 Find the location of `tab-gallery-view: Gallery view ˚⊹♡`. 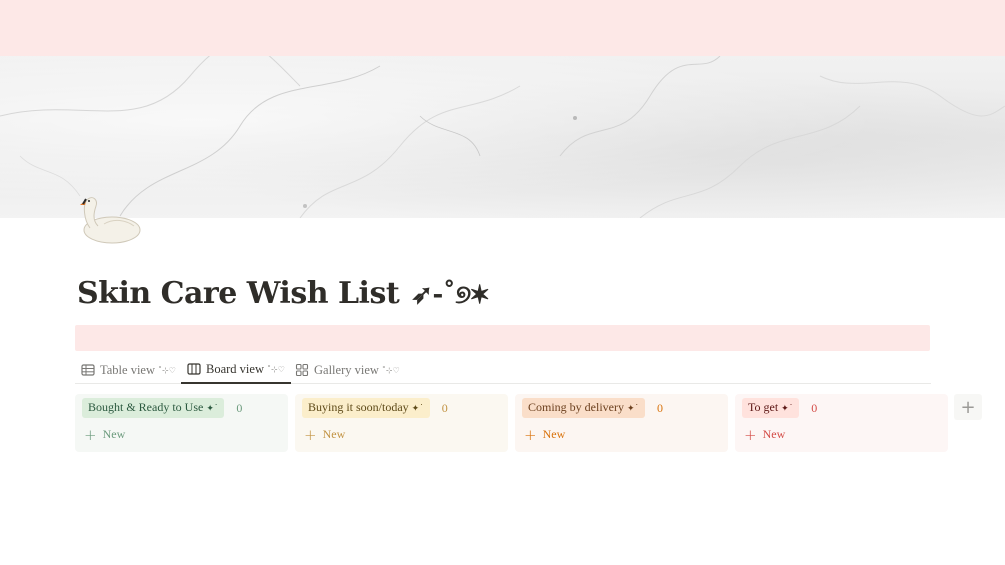

tab-gallery-view: Gallery view ˚⊹♡ is located at coordinates (347, 370).